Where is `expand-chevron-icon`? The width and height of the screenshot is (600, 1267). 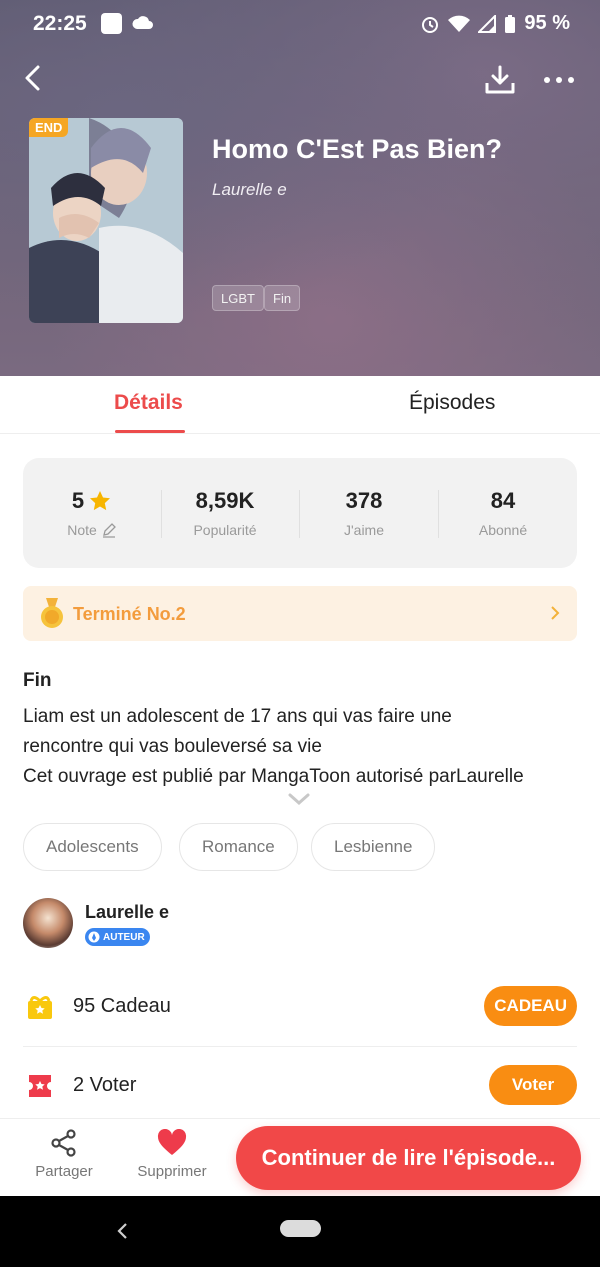
expand-chevron-icon is located at coordinates (299, 799).